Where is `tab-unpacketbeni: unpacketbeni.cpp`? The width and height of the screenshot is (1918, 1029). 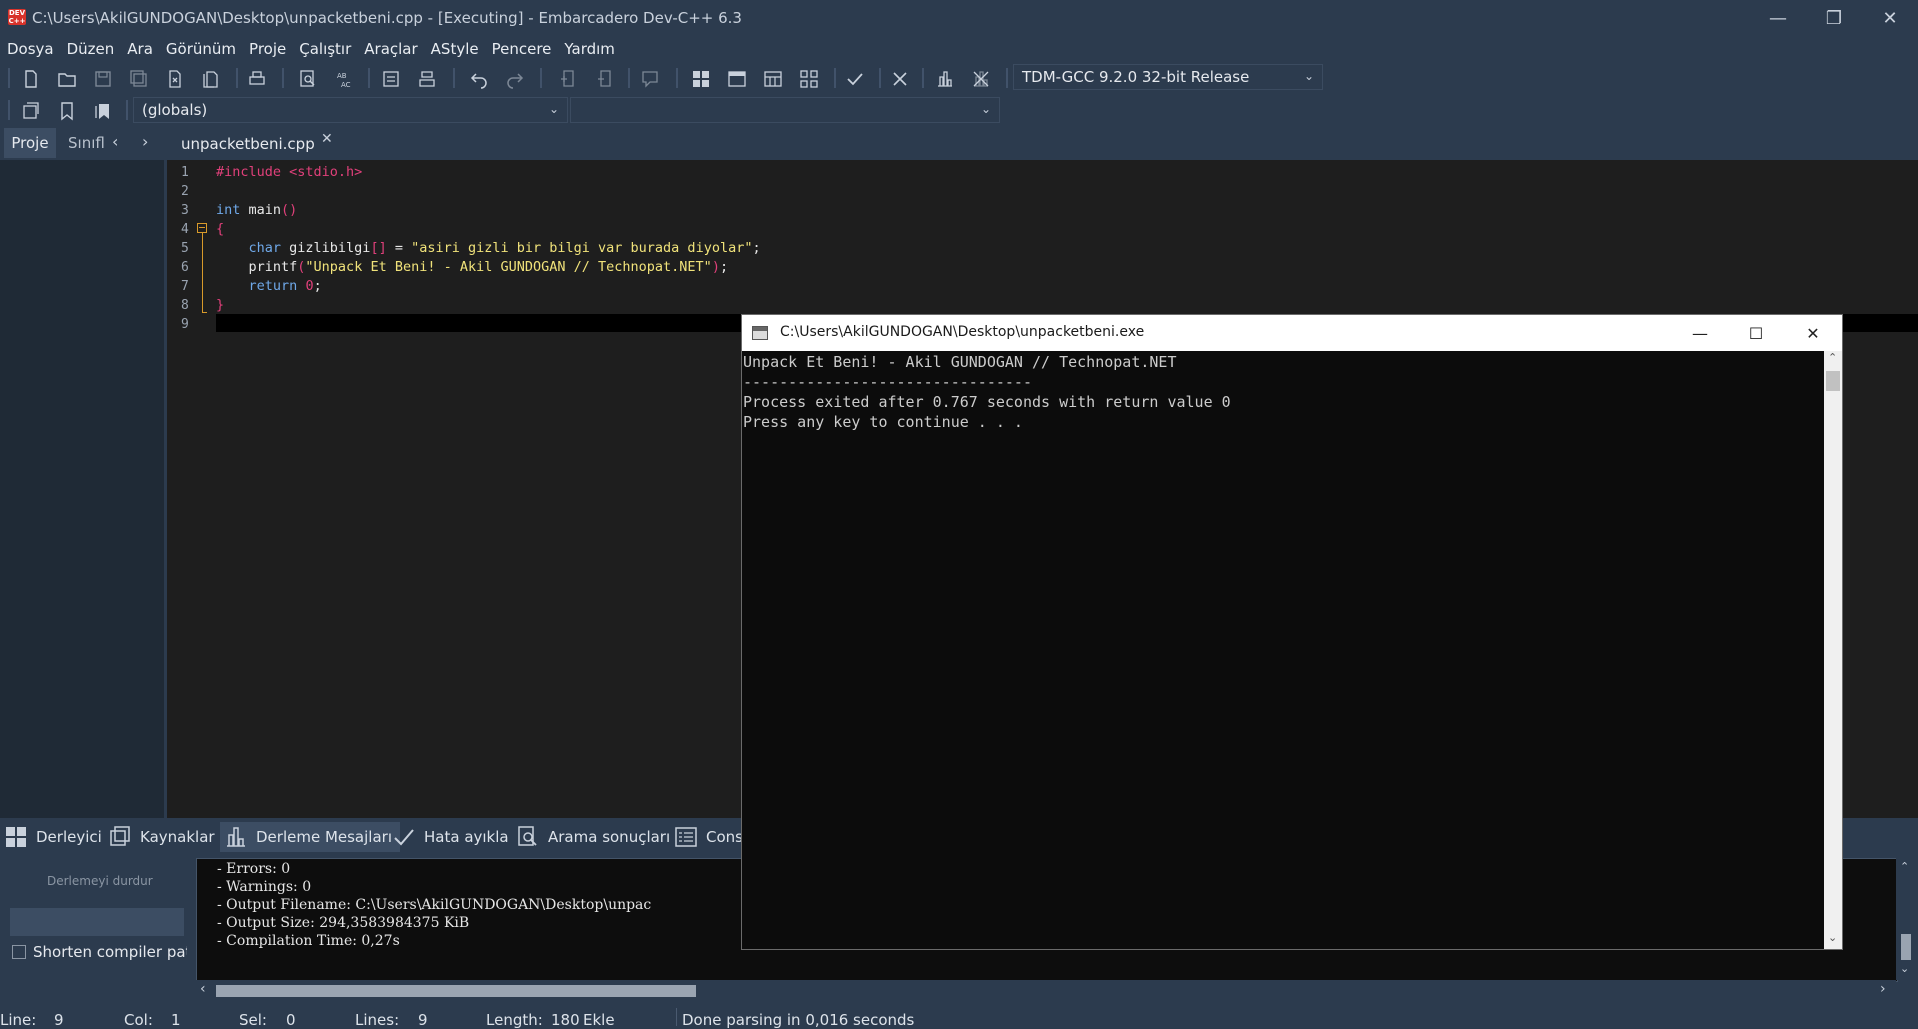
tab-unpacketbeni: unpacketbeni.cpp is located at coordinates (252, 144).